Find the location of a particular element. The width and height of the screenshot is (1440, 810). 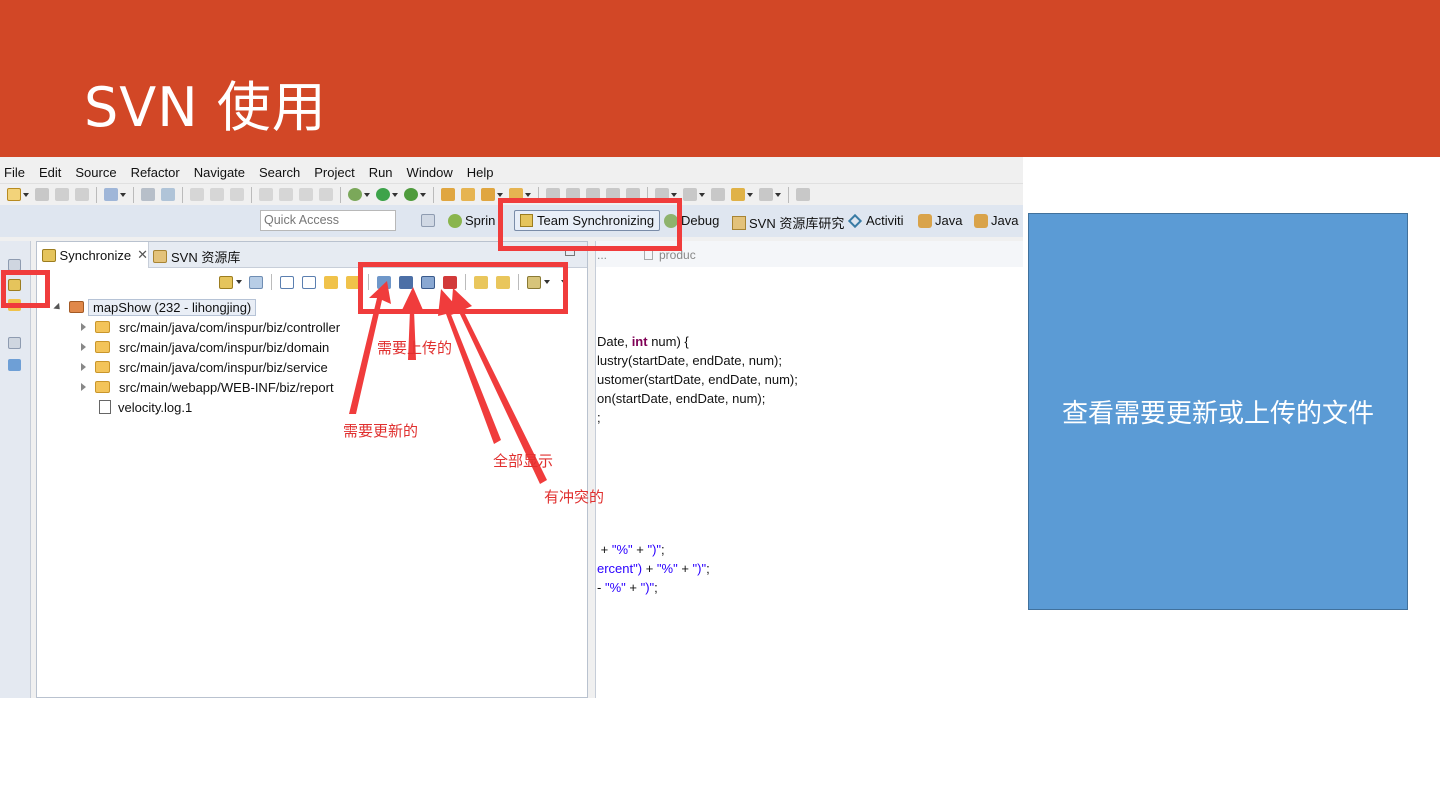

close-icon: ✕ is located at coordinates (142, 255).